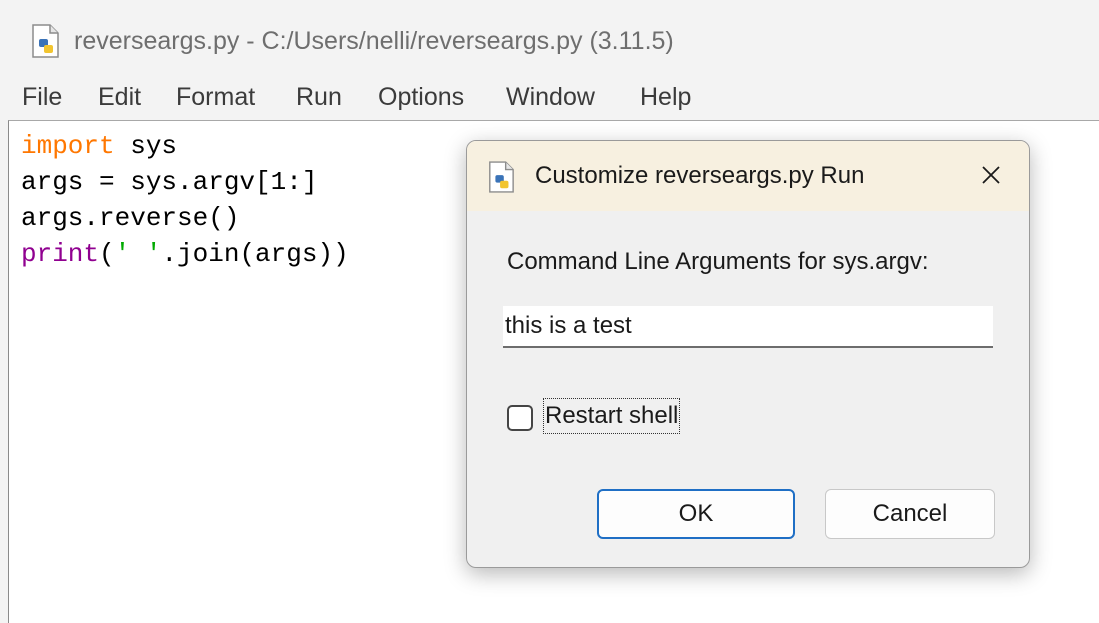 Image resolution: width=1099 pixels, height=623 pixels. I want to click on menu-help: Help, so click(665, 97).